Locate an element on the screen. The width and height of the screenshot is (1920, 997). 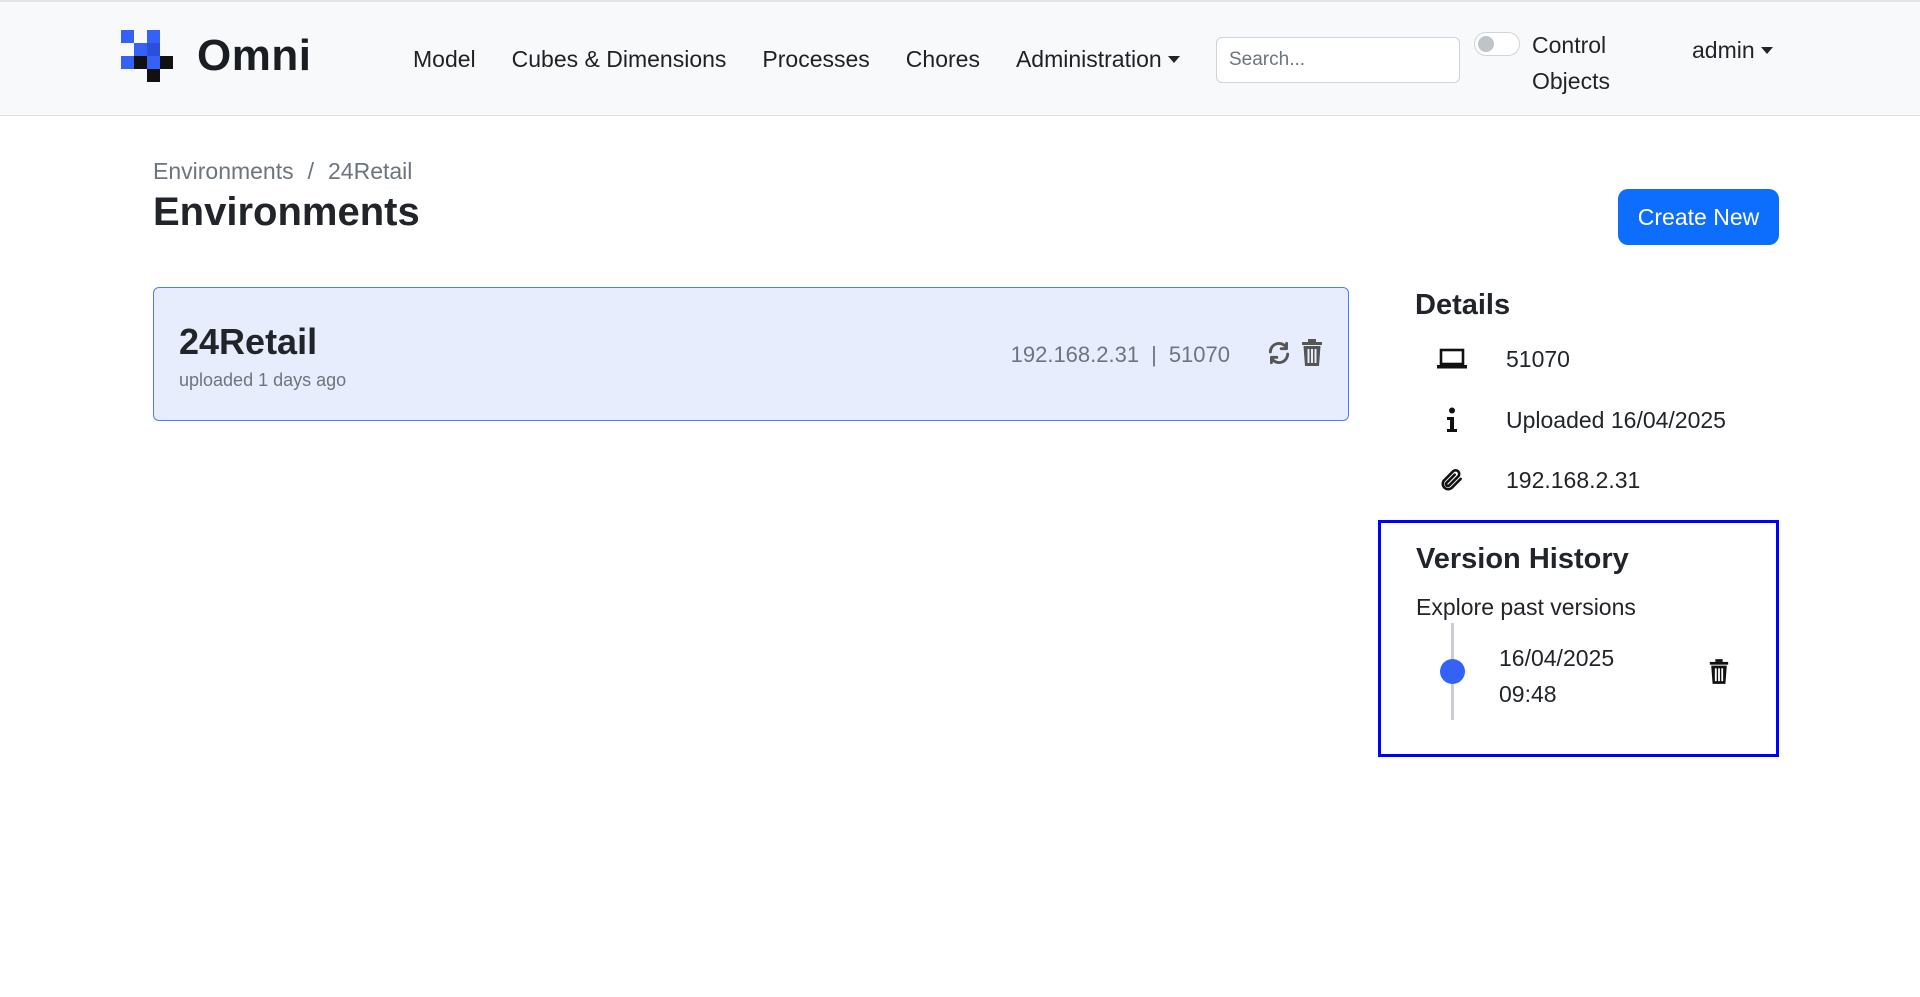
nav-administration-dropdown: Administration is located at coordinates (1098, 59).